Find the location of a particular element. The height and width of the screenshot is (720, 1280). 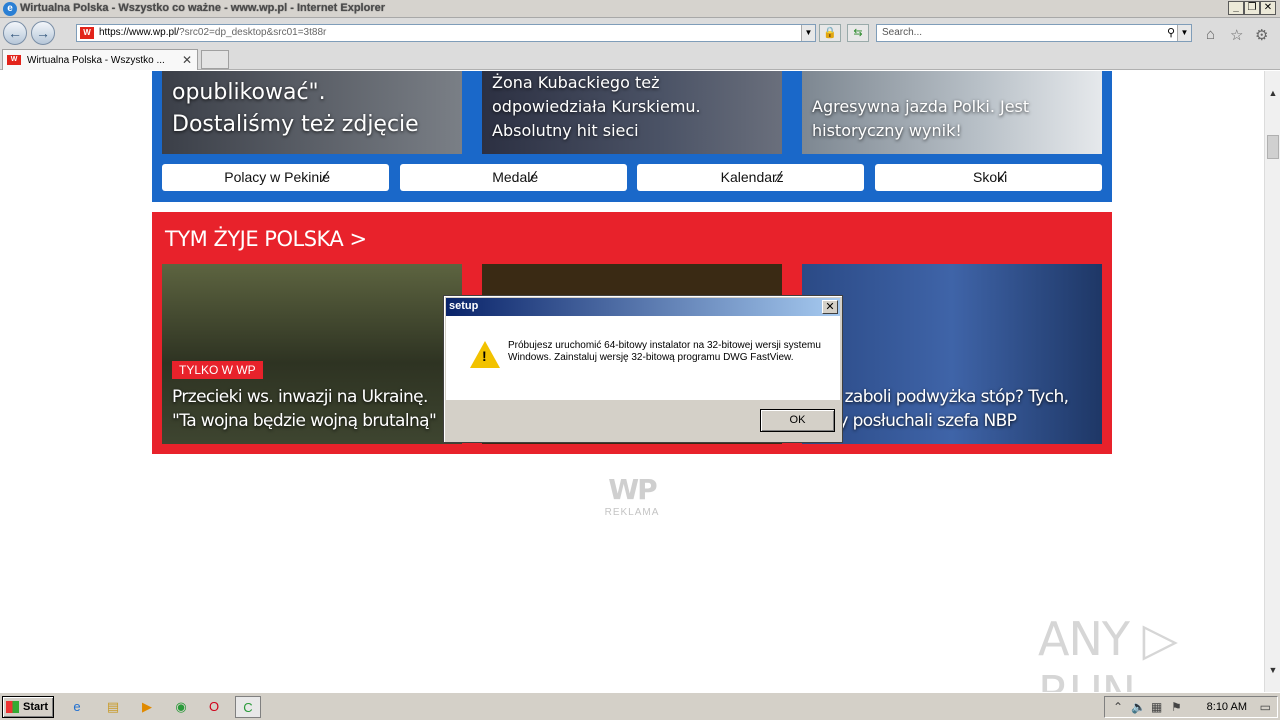

favorites-star-icon: ☆ is located at coordinates (1236, 35).